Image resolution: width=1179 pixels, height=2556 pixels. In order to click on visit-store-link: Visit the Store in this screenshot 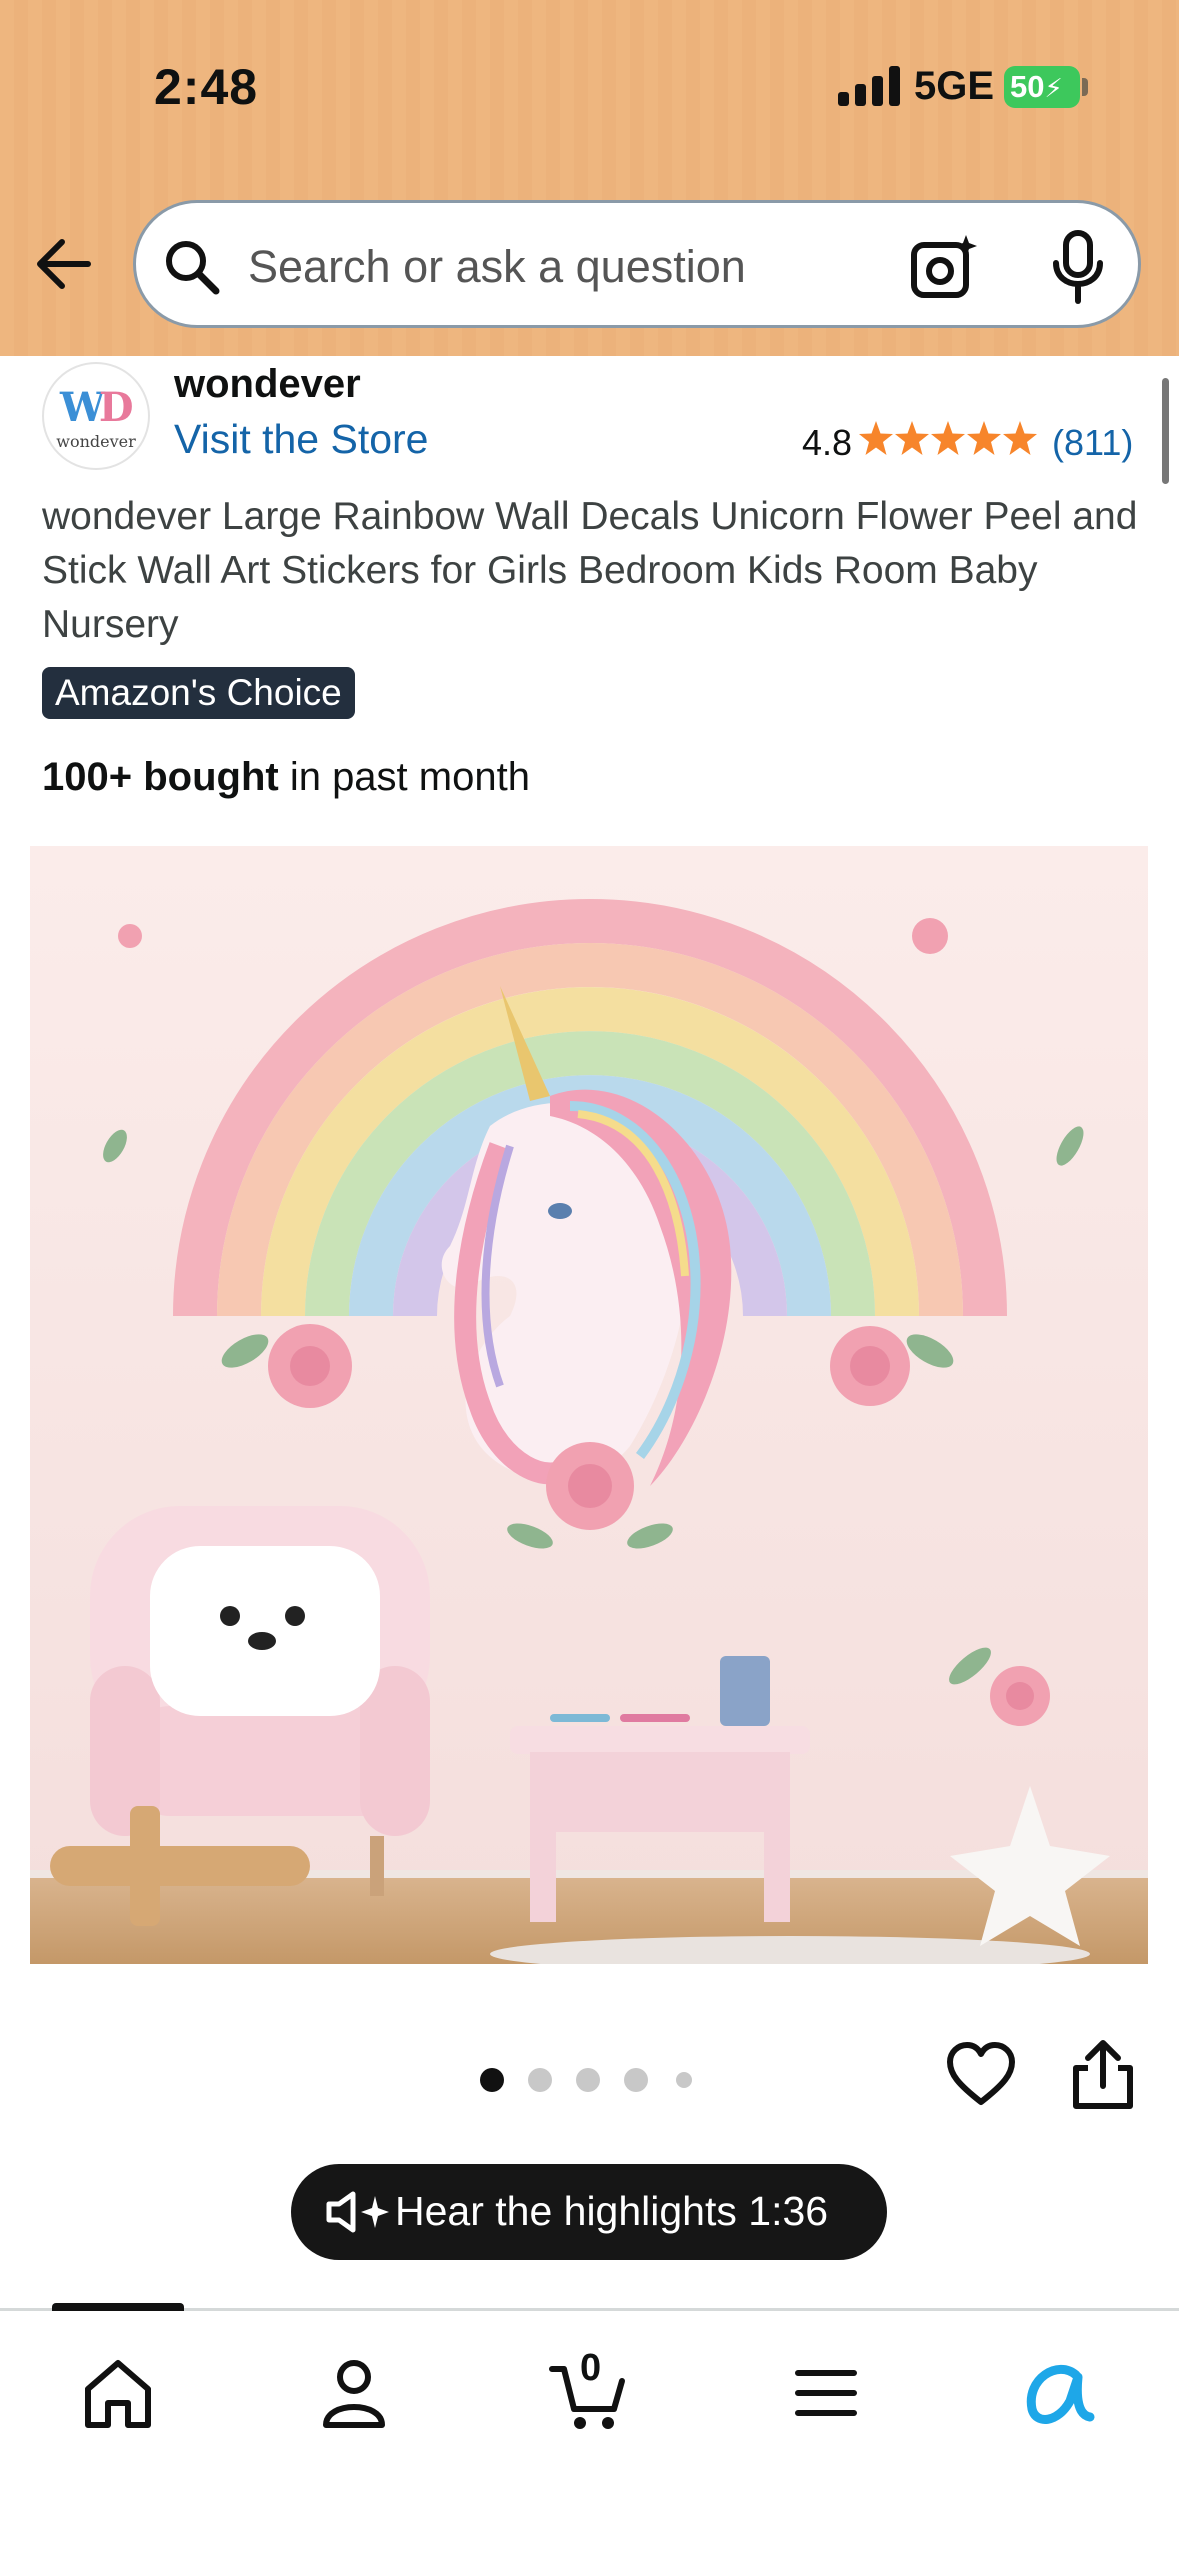, I will do `click(301, 439)`.